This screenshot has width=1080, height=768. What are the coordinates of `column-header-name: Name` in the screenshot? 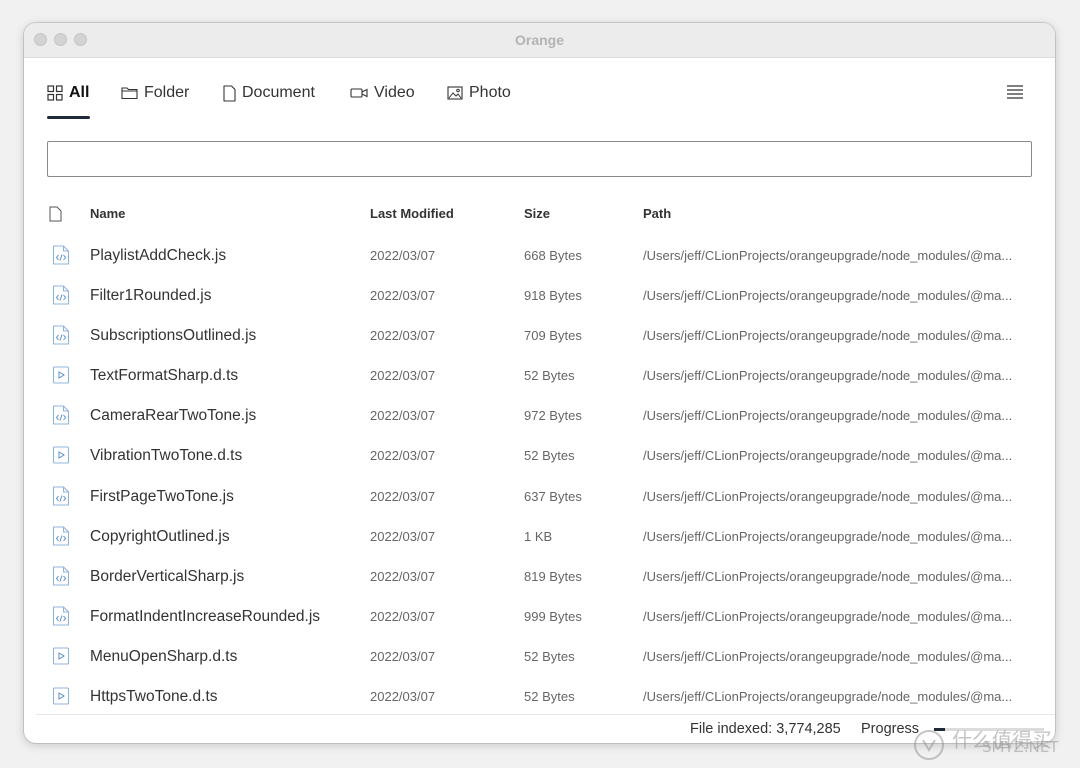 It's located at (107, 213).